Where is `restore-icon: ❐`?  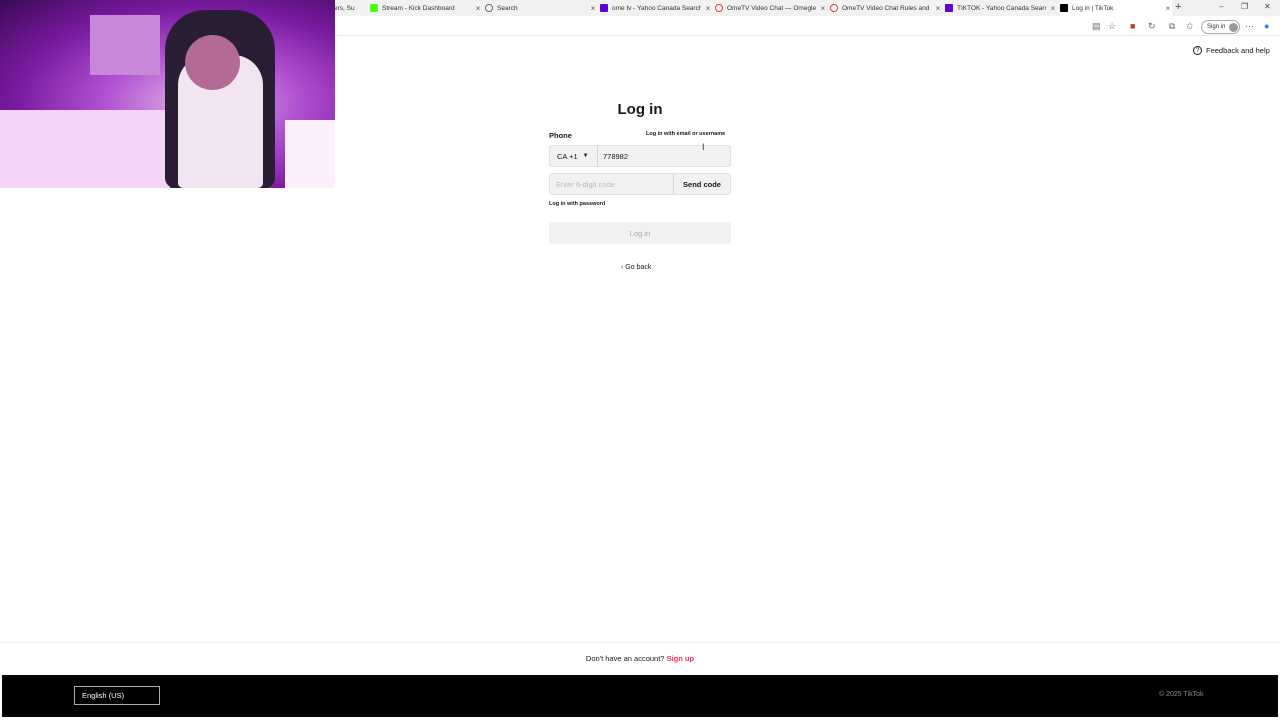 restore-icon: ❐ is located at coordinates (1244, 6).